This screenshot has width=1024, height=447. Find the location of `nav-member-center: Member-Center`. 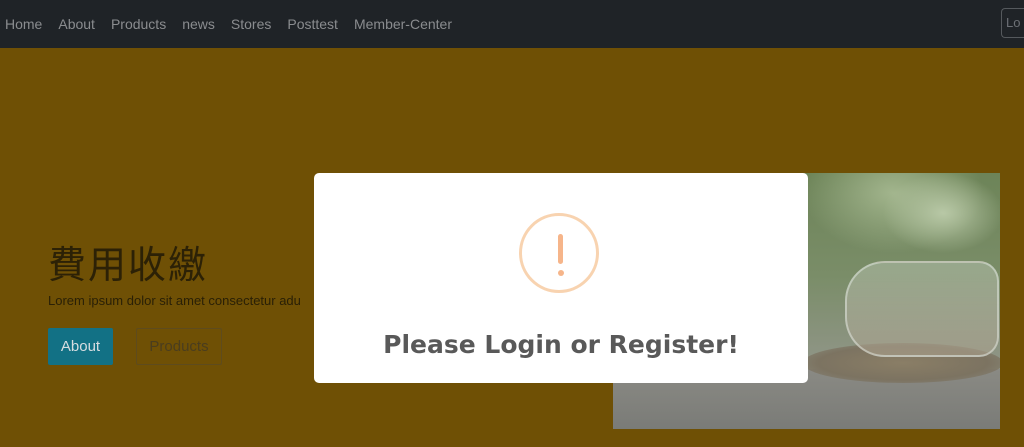

nav-member-center: Member-Center is located at coordinates (403, 24).